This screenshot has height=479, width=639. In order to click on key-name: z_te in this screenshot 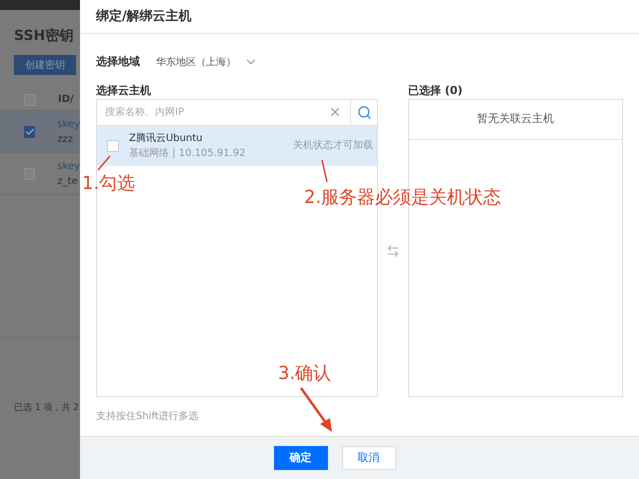, I will do `click(68, 181)`.